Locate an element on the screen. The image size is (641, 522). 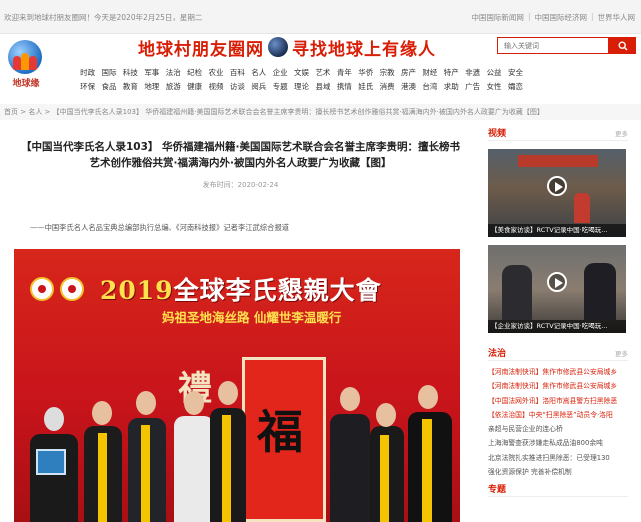
law-more-link: 更多 is located at coordinates (621, 353).